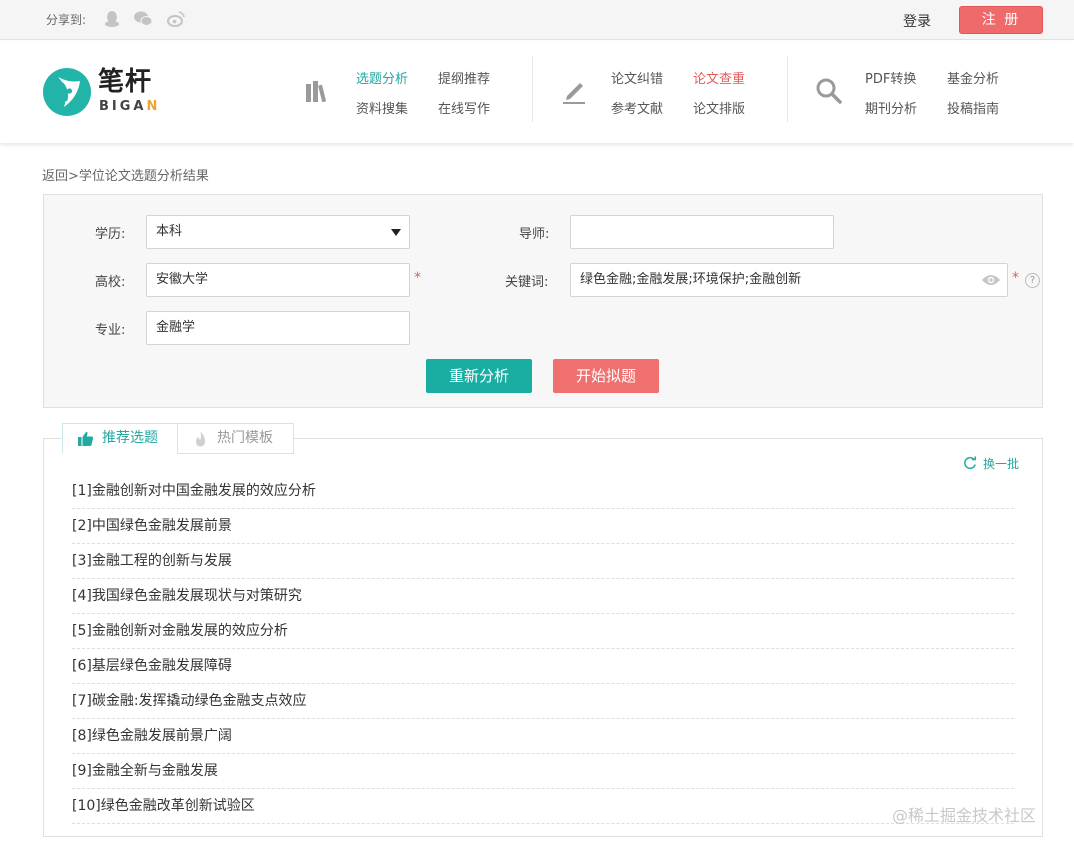 The width and height of the screenshot is (1074, 847). I want to click on tab-label: 推荐选题, so click(130, 438).